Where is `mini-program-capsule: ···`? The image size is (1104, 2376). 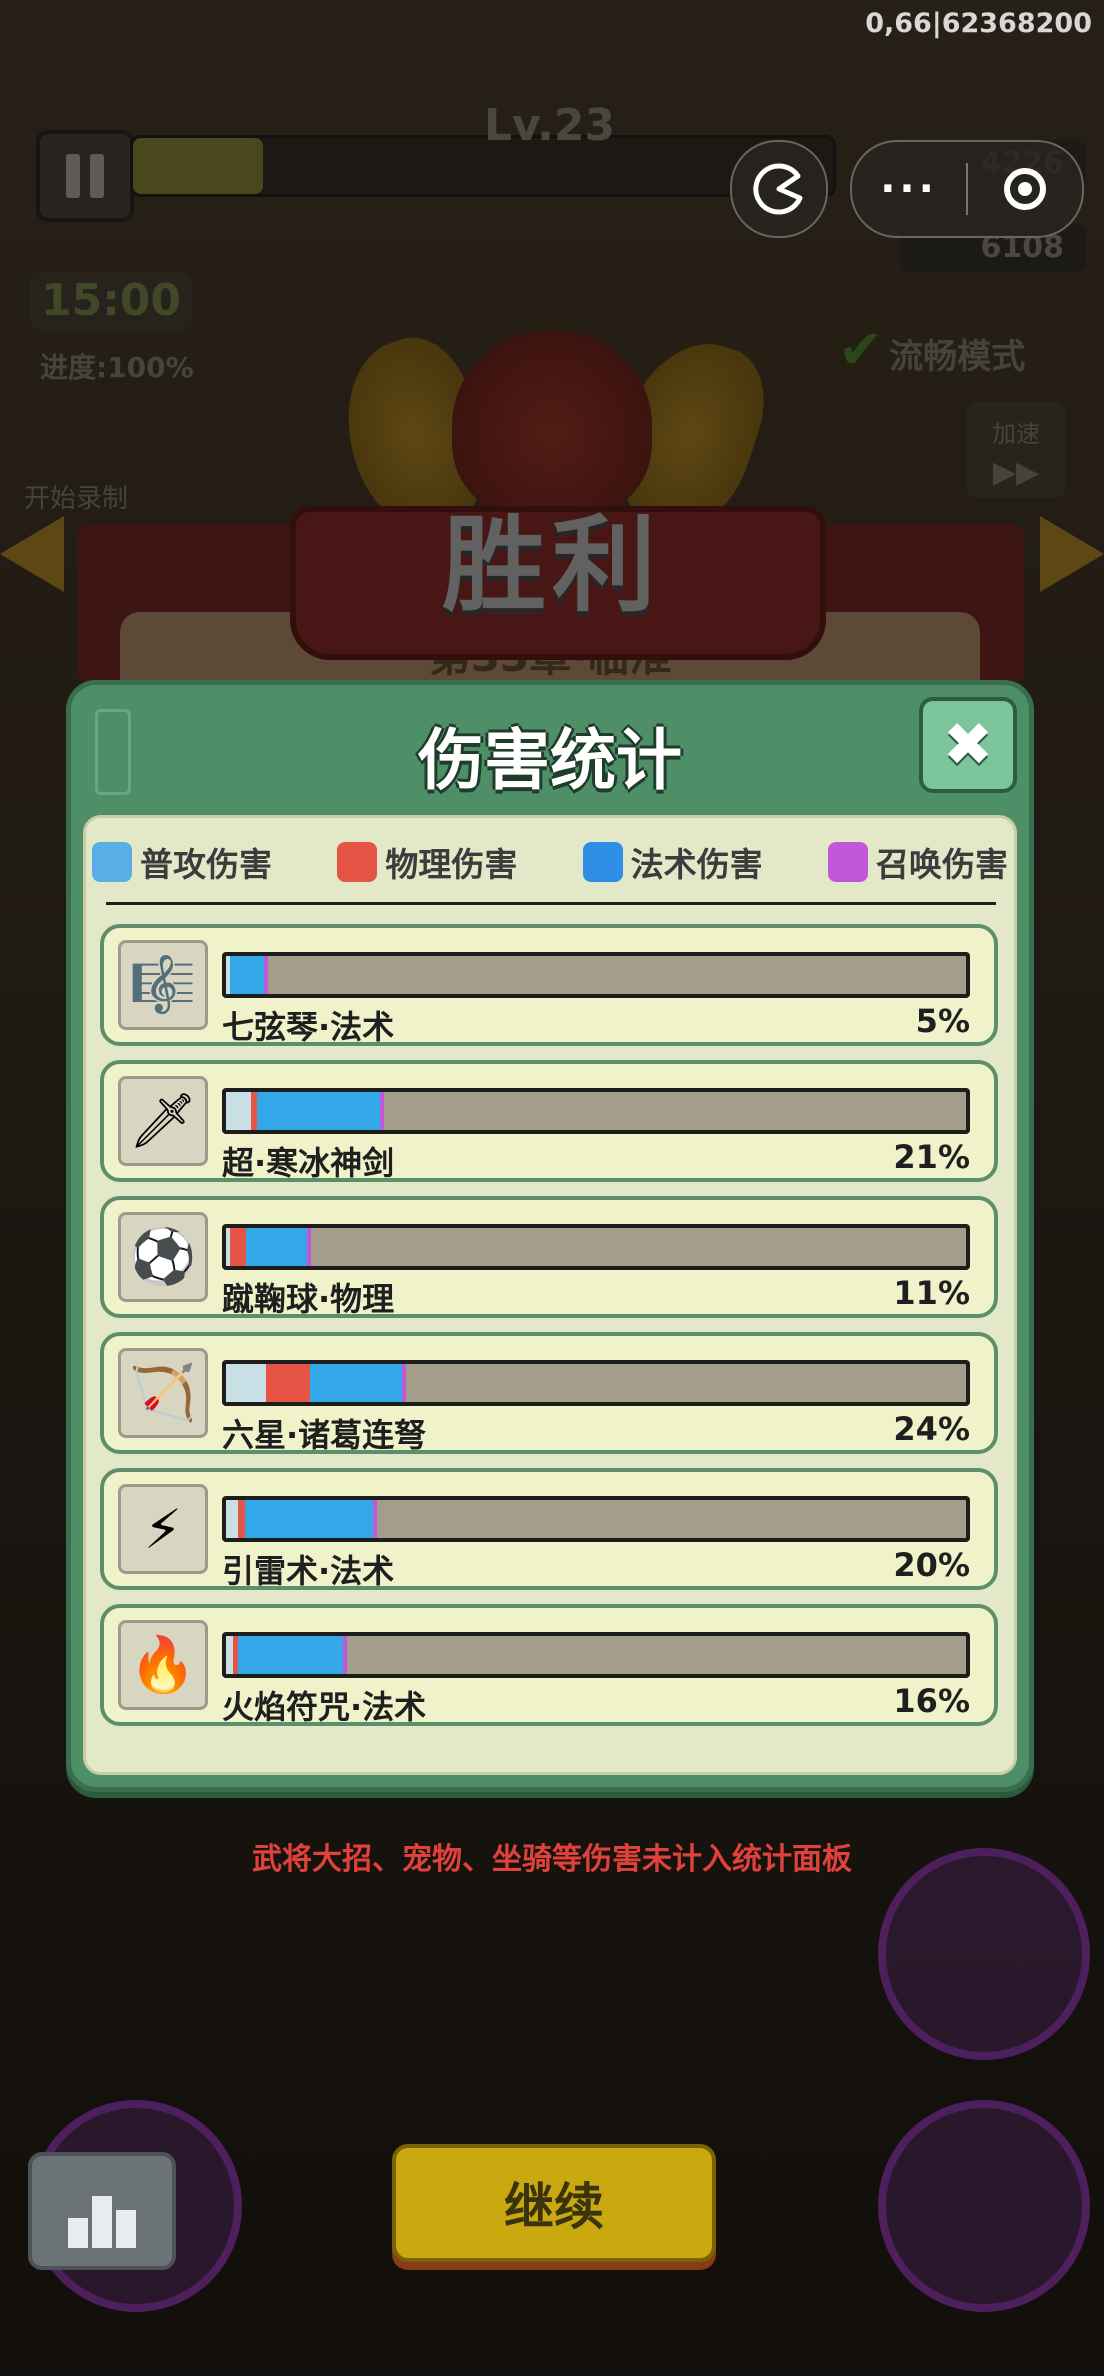 mini-program-capsule: ··· is located at coordinates (967, 189).